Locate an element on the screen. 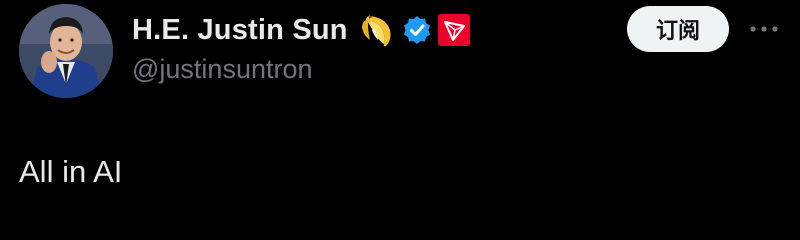 Image resolution: width=800 pixels, height=240 pixels. more-options-button is located at coordinates (764, 29).